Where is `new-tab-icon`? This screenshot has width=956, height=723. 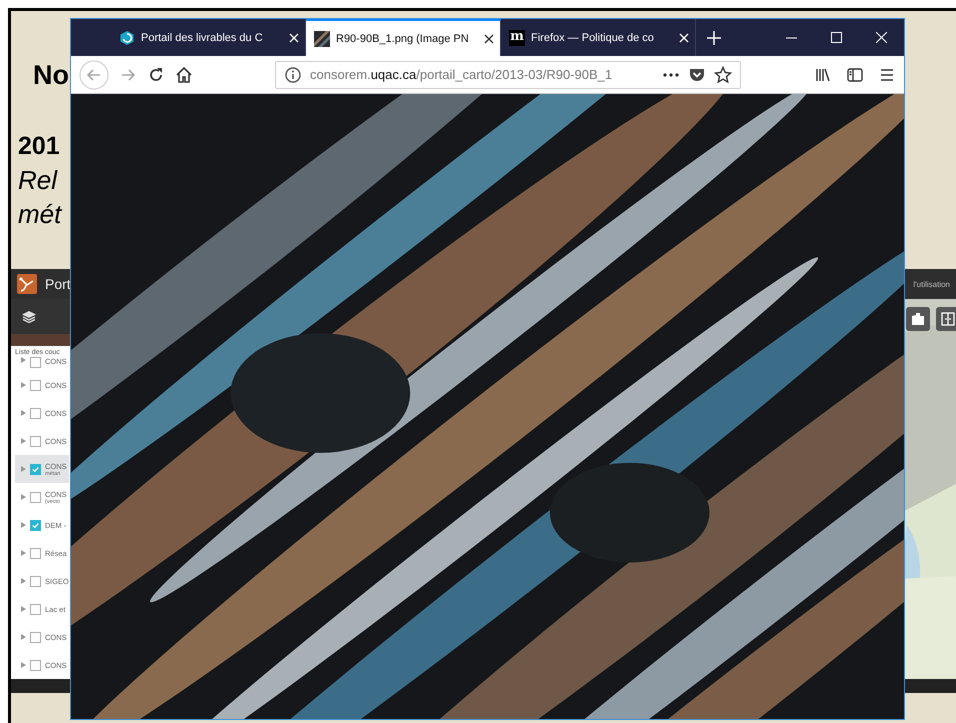
new-tab-icon is located at coordinates (714, 37).